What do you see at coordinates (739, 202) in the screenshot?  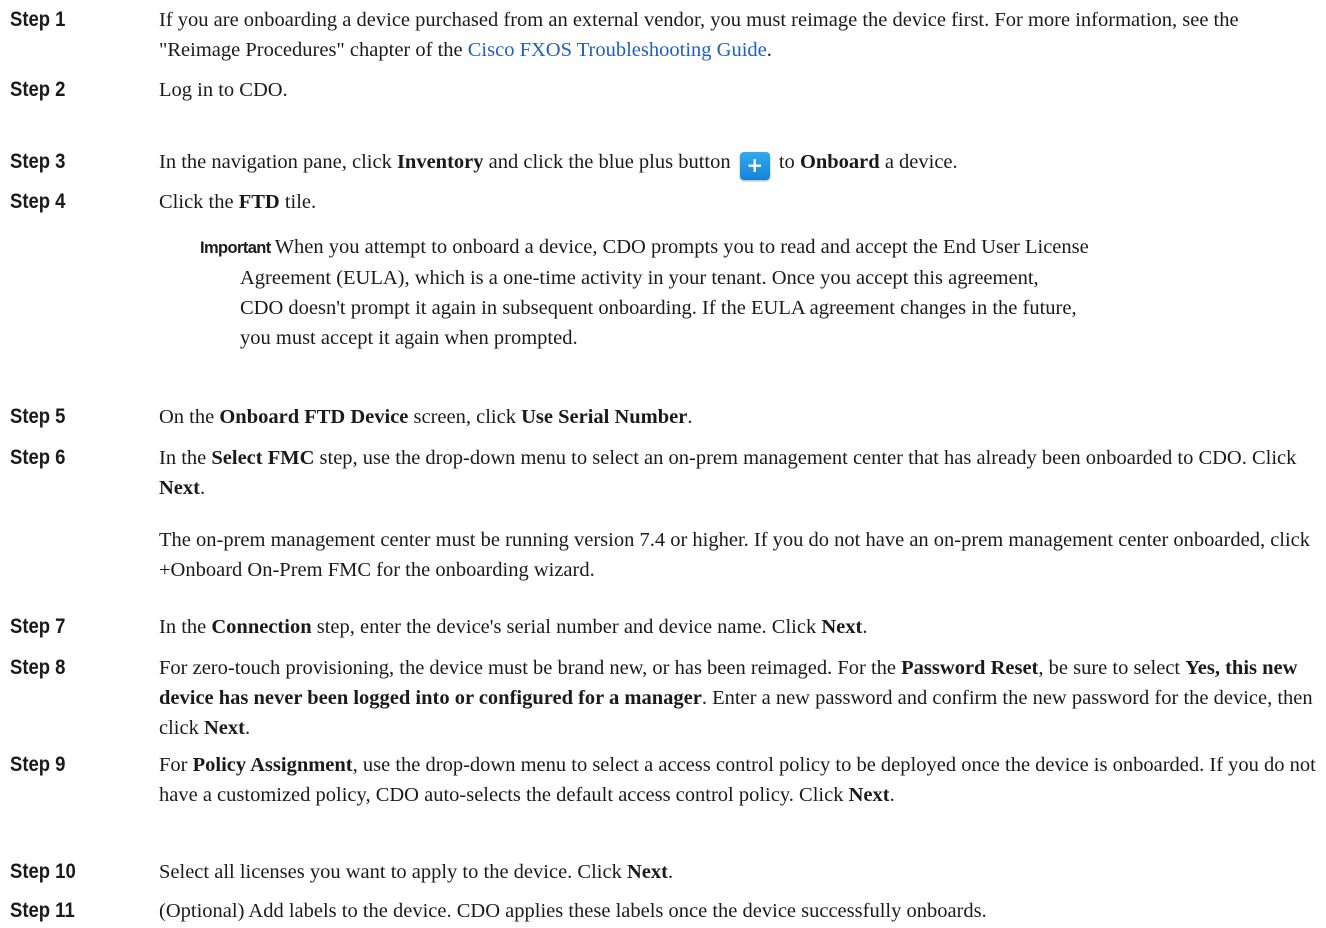 I see `step-text: Click the FTD tile.` at bounding box center [739, 202].